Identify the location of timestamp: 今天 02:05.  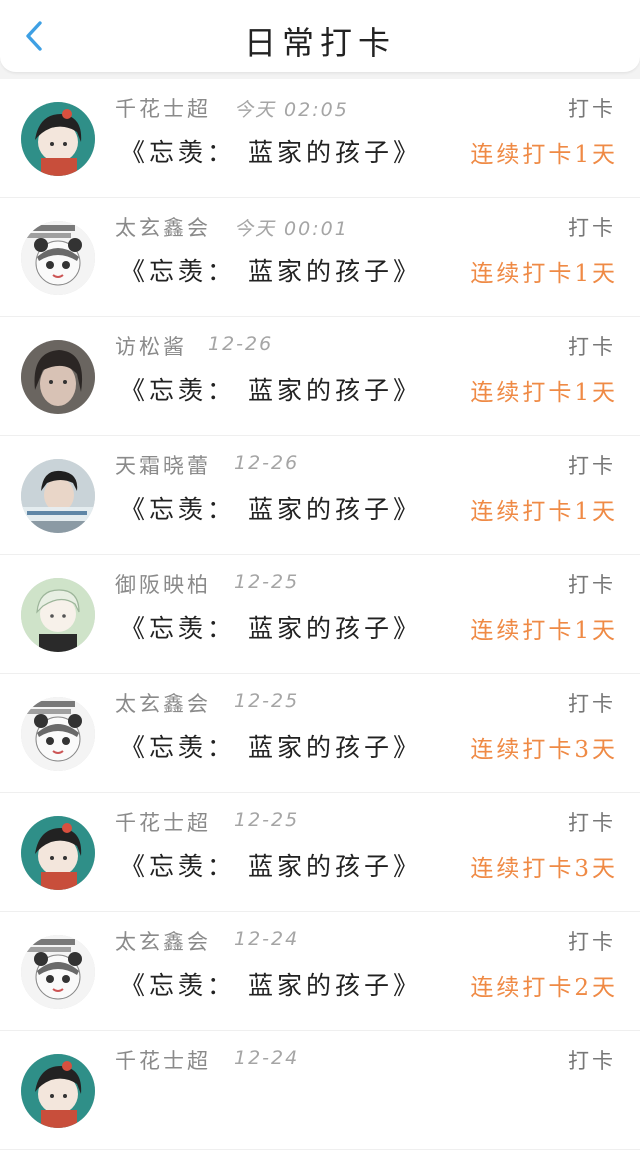
(291, 110).